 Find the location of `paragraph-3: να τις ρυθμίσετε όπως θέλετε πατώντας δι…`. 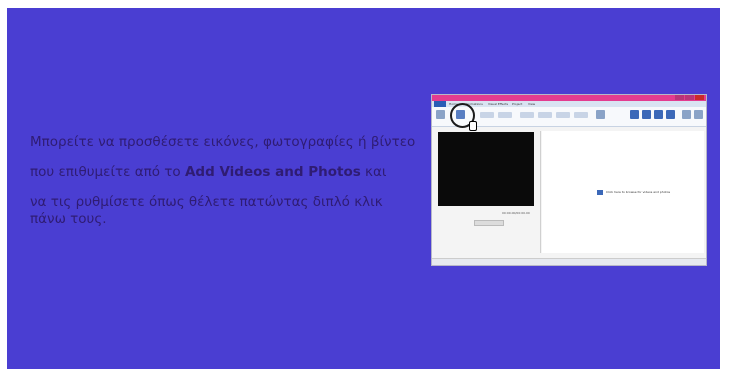

paragraph-3: να τις ρυθμίσετε όπως θέλετε πατώντας δι… is located at coordinates (206, 210).